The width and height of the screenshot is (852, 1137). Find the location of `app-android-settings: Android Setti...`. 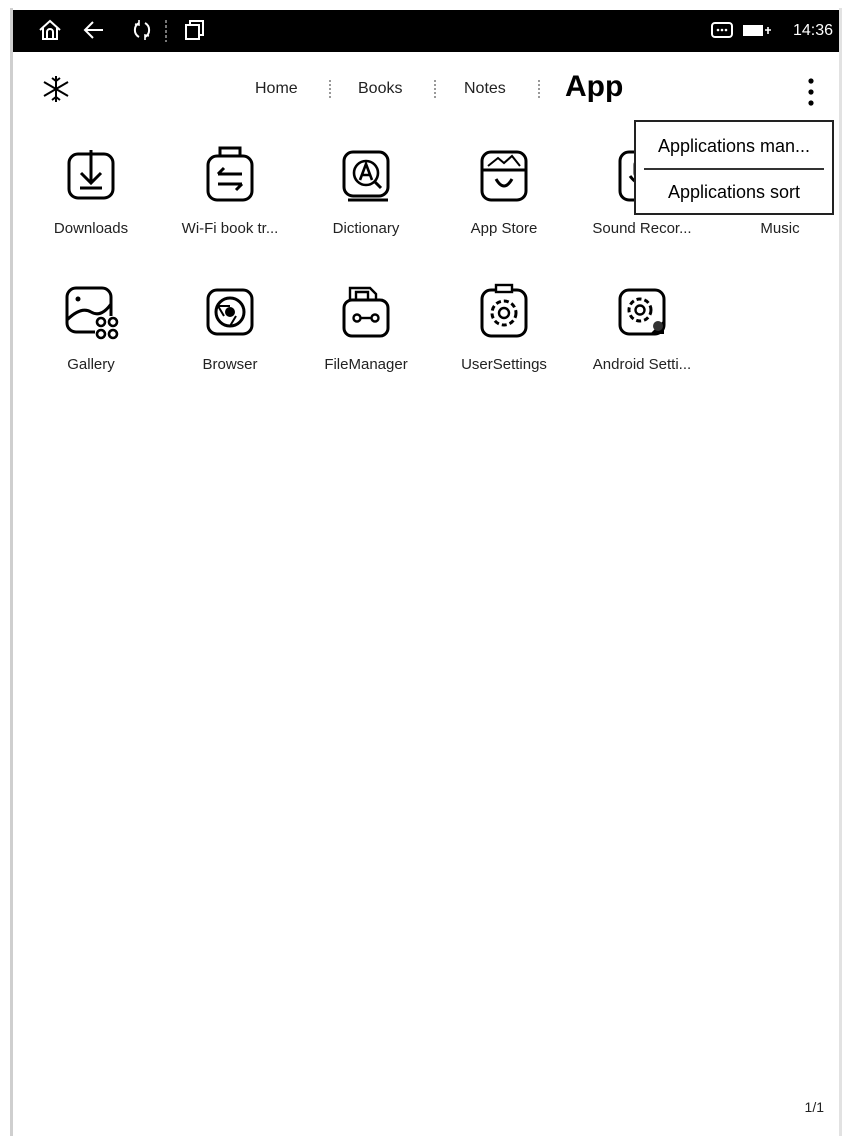

app-android-settings: Android Setti... is located at coordinates (642, 327).